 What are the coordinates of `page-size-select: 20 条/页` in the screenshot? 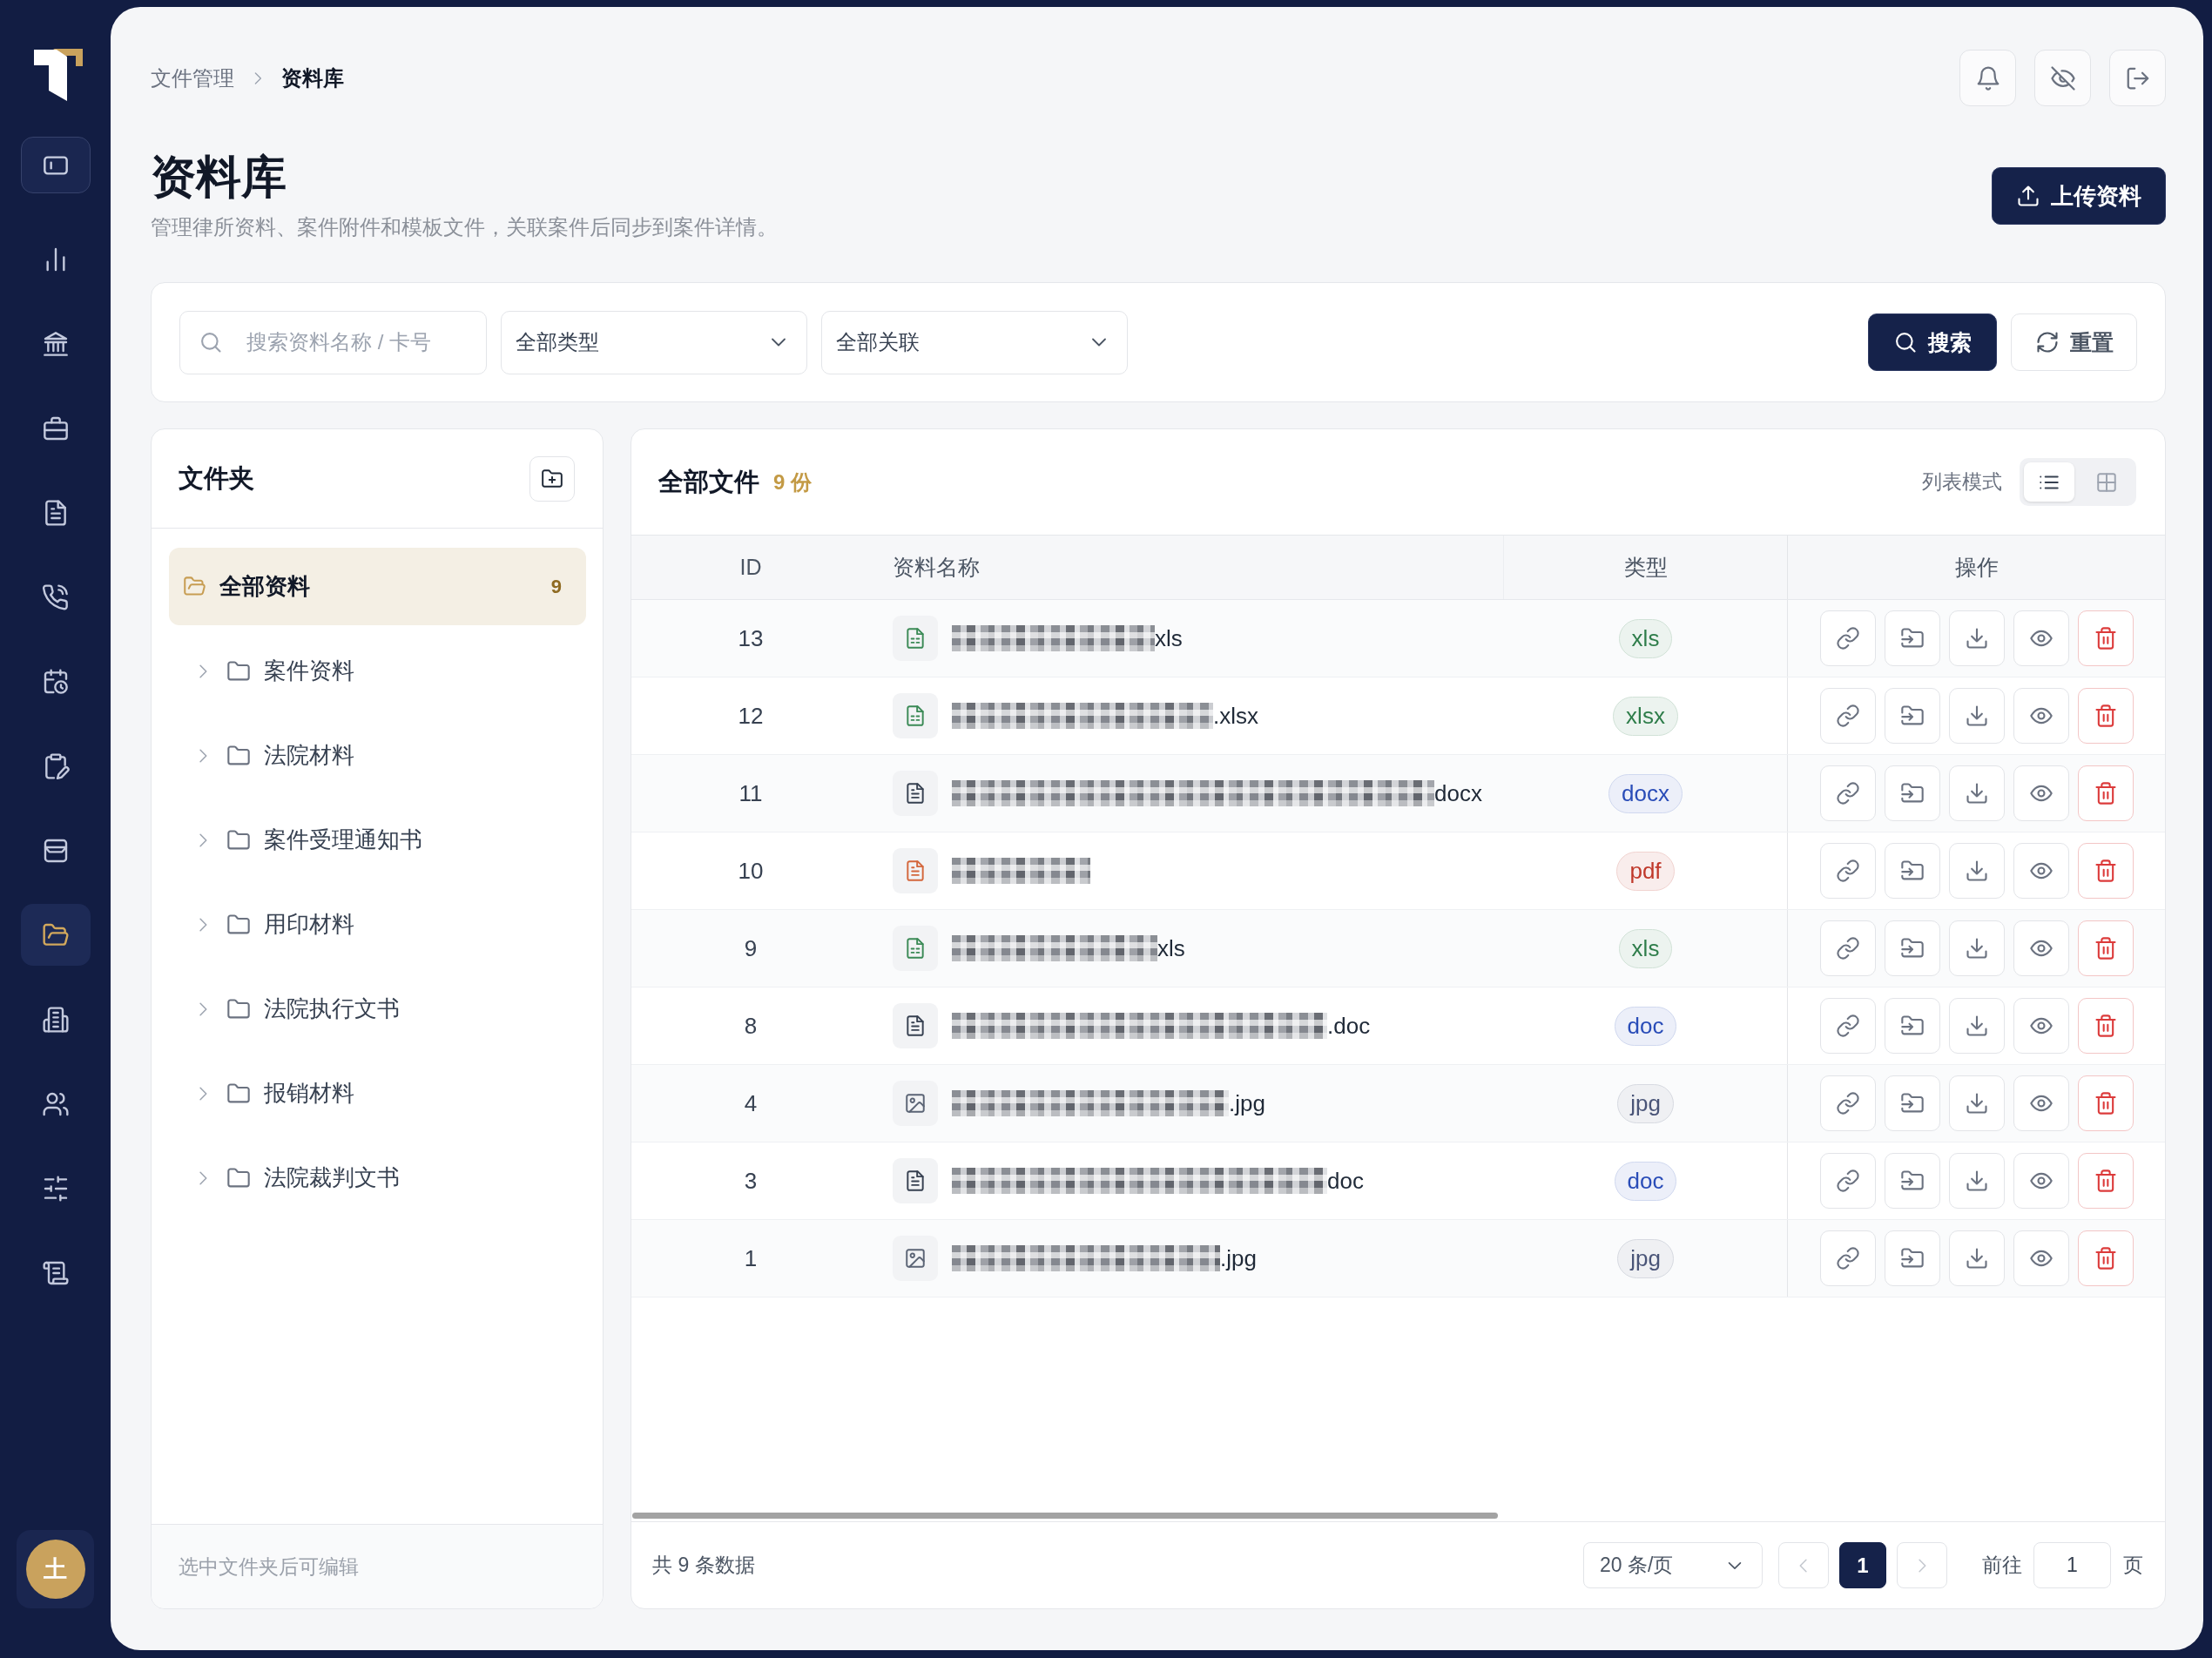 It's located at (1673, 1565).